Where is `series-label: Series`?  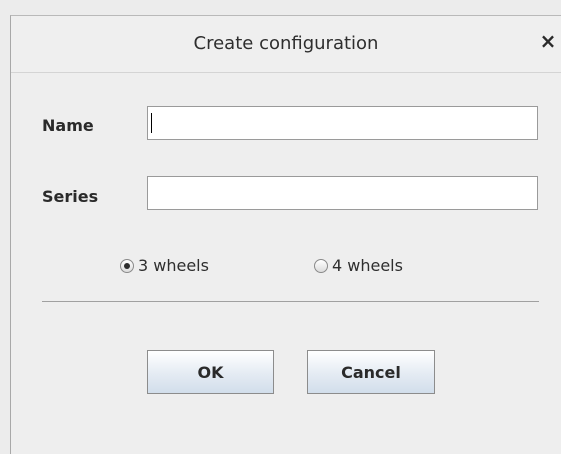 series-label: Series is located at coordinates (70, 196).